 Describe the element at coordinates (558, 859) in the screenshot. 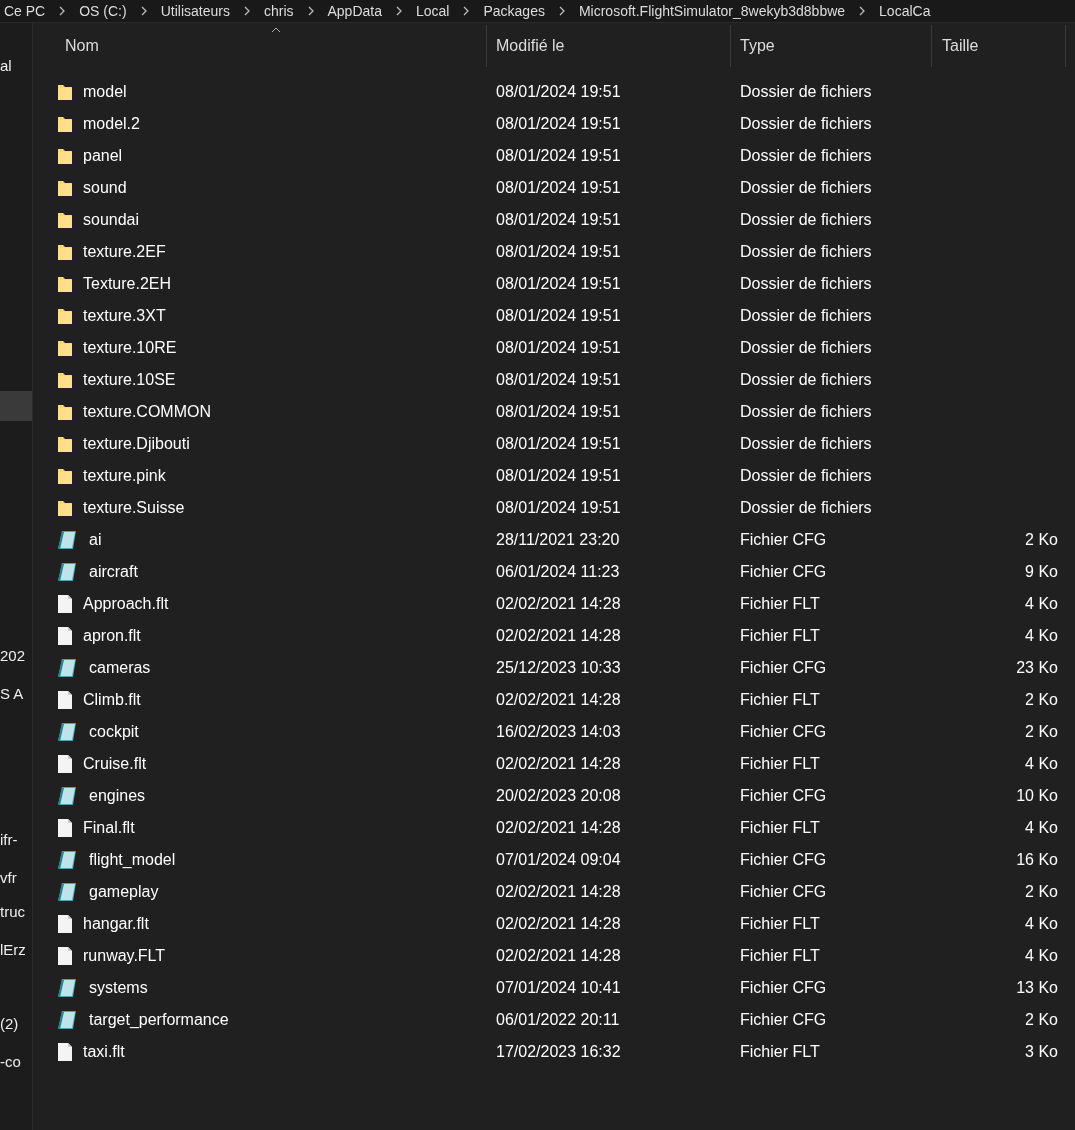

I see `modified-date: 07/01/2024 09:04` at that location.